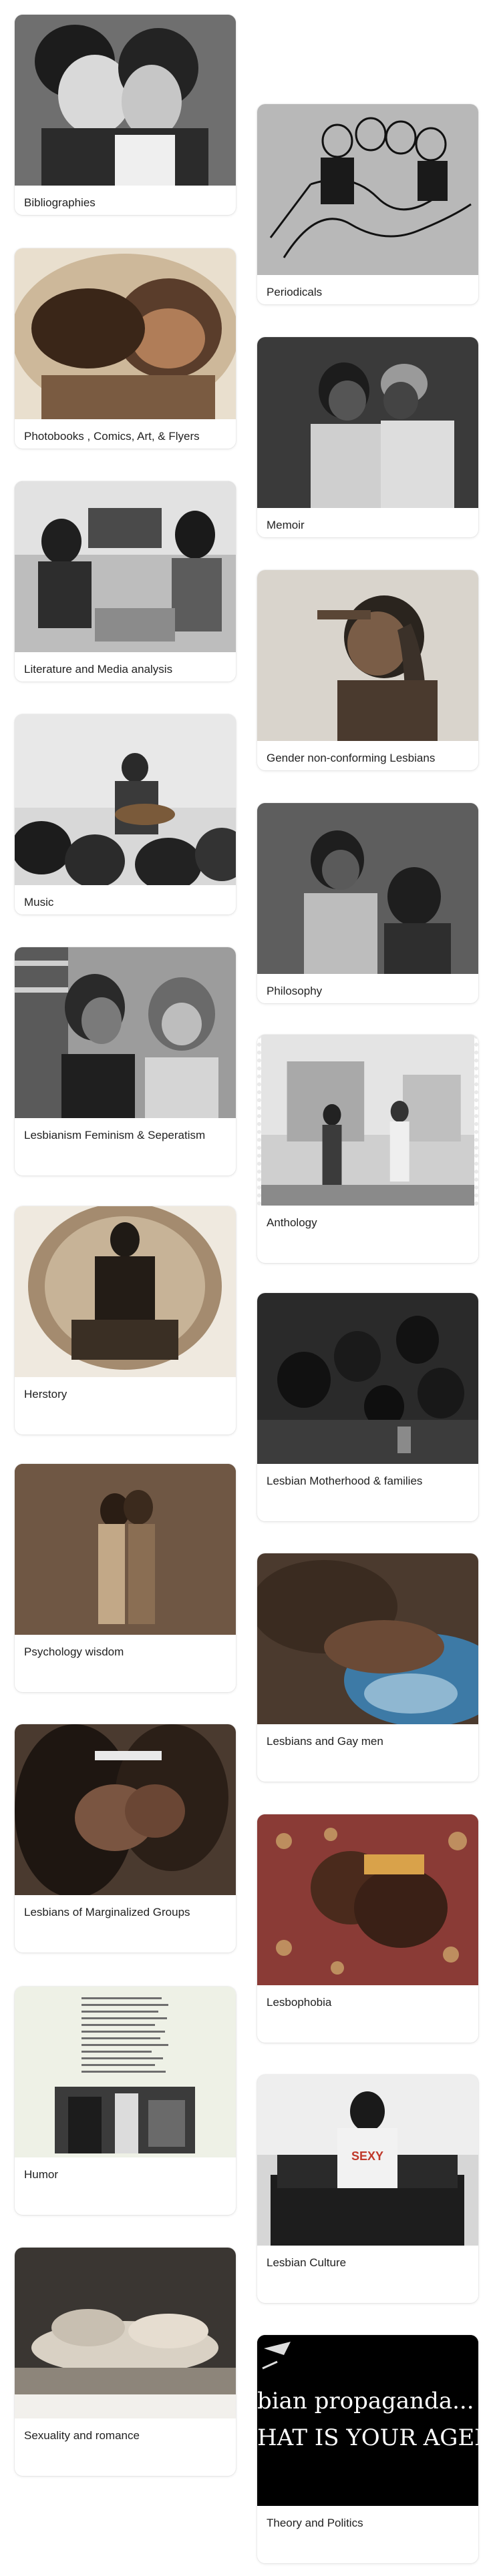  I want to click on card-label: Memoir, so click(286, 525).